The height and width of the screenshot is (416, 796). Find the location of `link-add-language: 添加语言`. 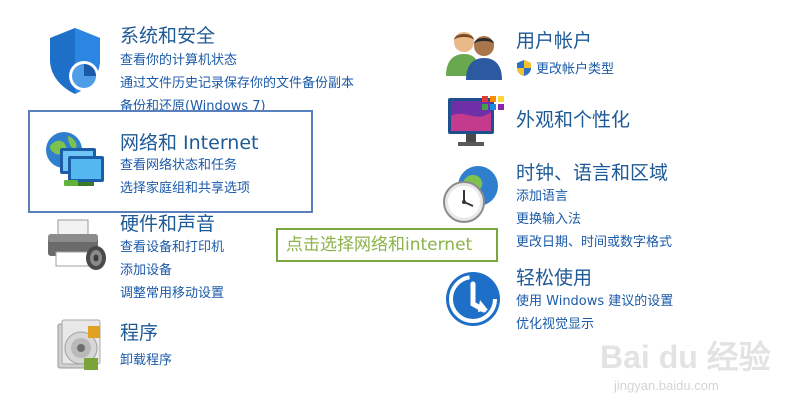

link-add-language: 添加语言 is located at coordinates (542, 196).